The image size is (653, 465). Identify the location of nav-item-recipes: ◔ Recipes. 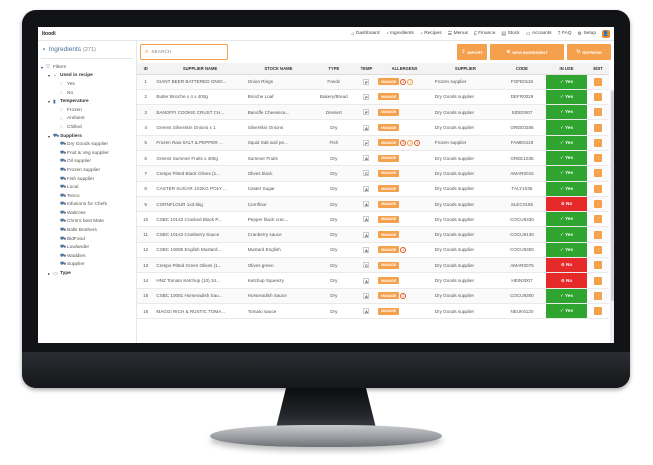
(431, 34).